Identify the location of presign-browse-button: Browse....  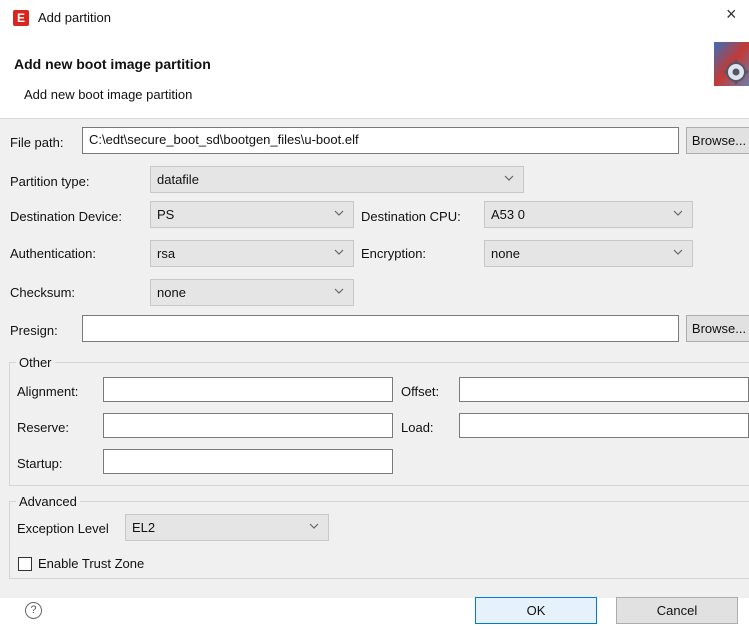
(717, 328).